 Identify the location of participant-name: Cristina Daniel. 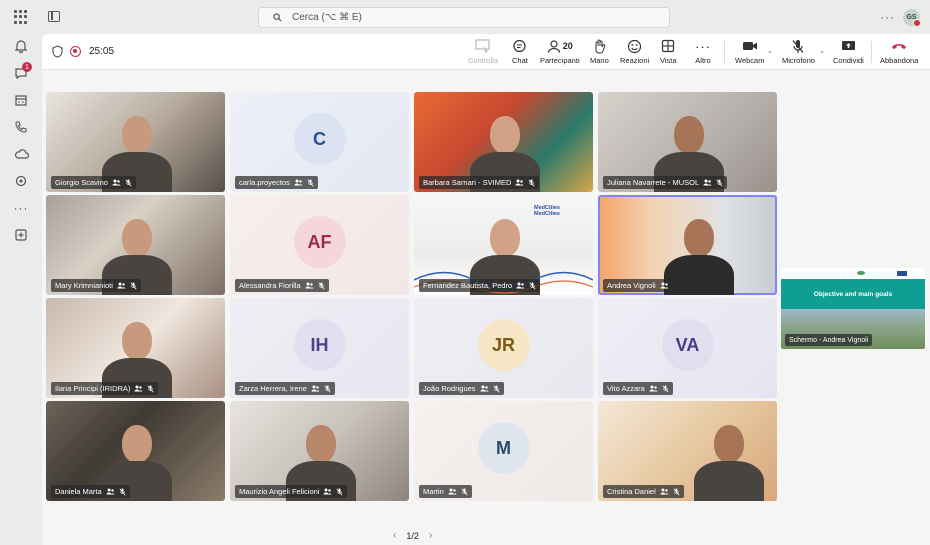
(631, 491).